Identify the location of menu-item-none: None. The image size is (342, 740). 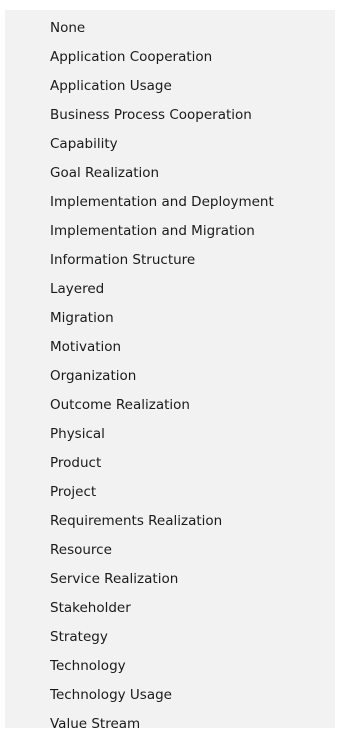
(170, 28).